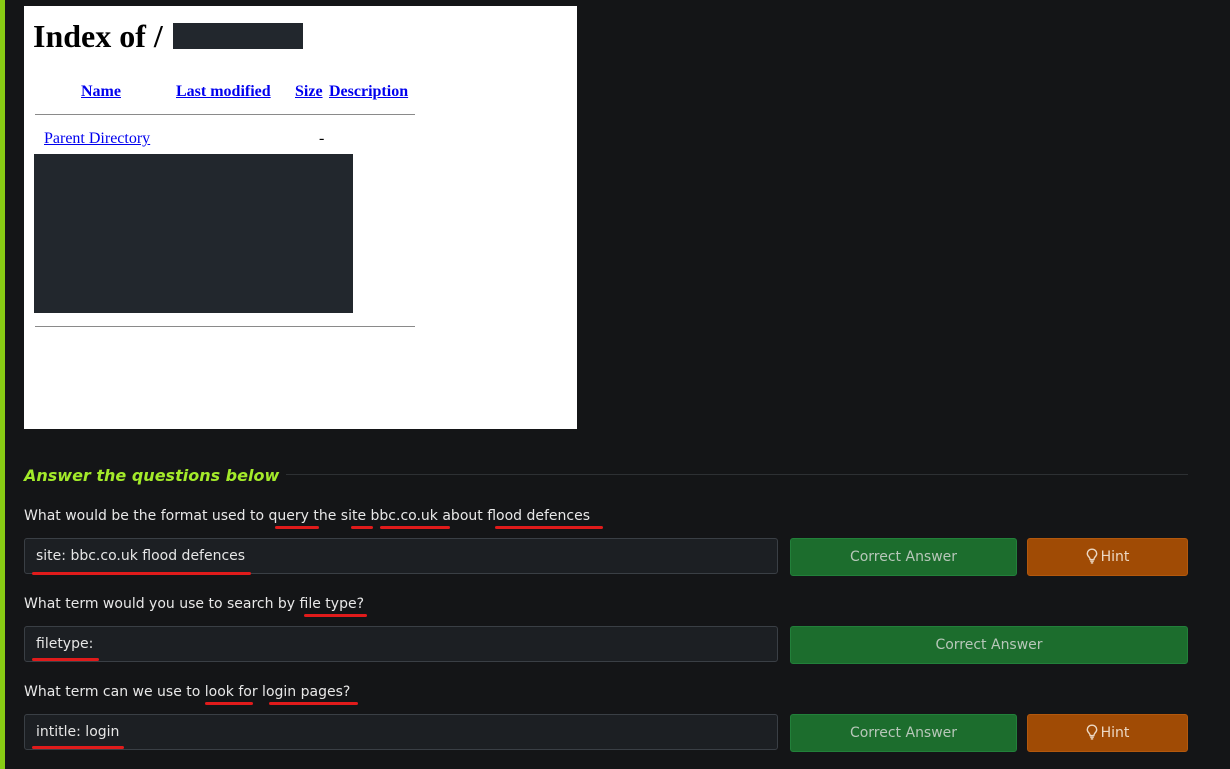  What do you see at coordinates (225, 326) in the screenshot?
I see `listing-divider-bottom` at bounding box center [225, 326].